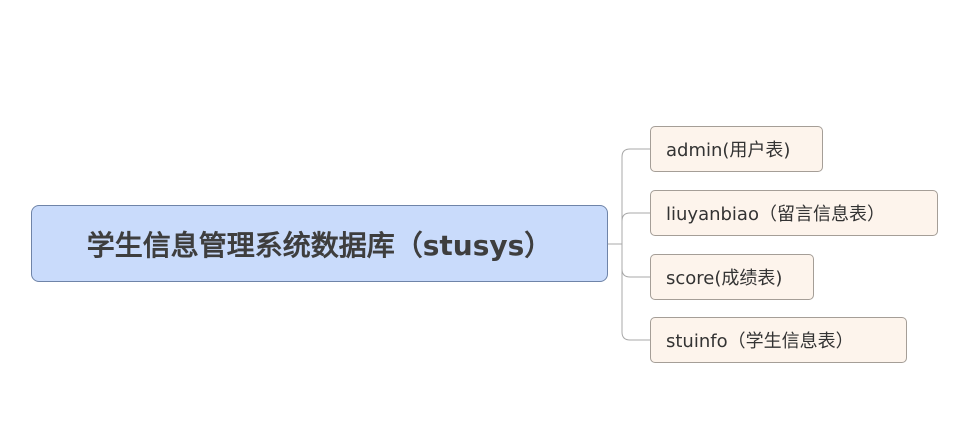 Image resolution: width=980 pixels, height=427 pixels. I want to click on connector-branch-admin, so click(635, 196).